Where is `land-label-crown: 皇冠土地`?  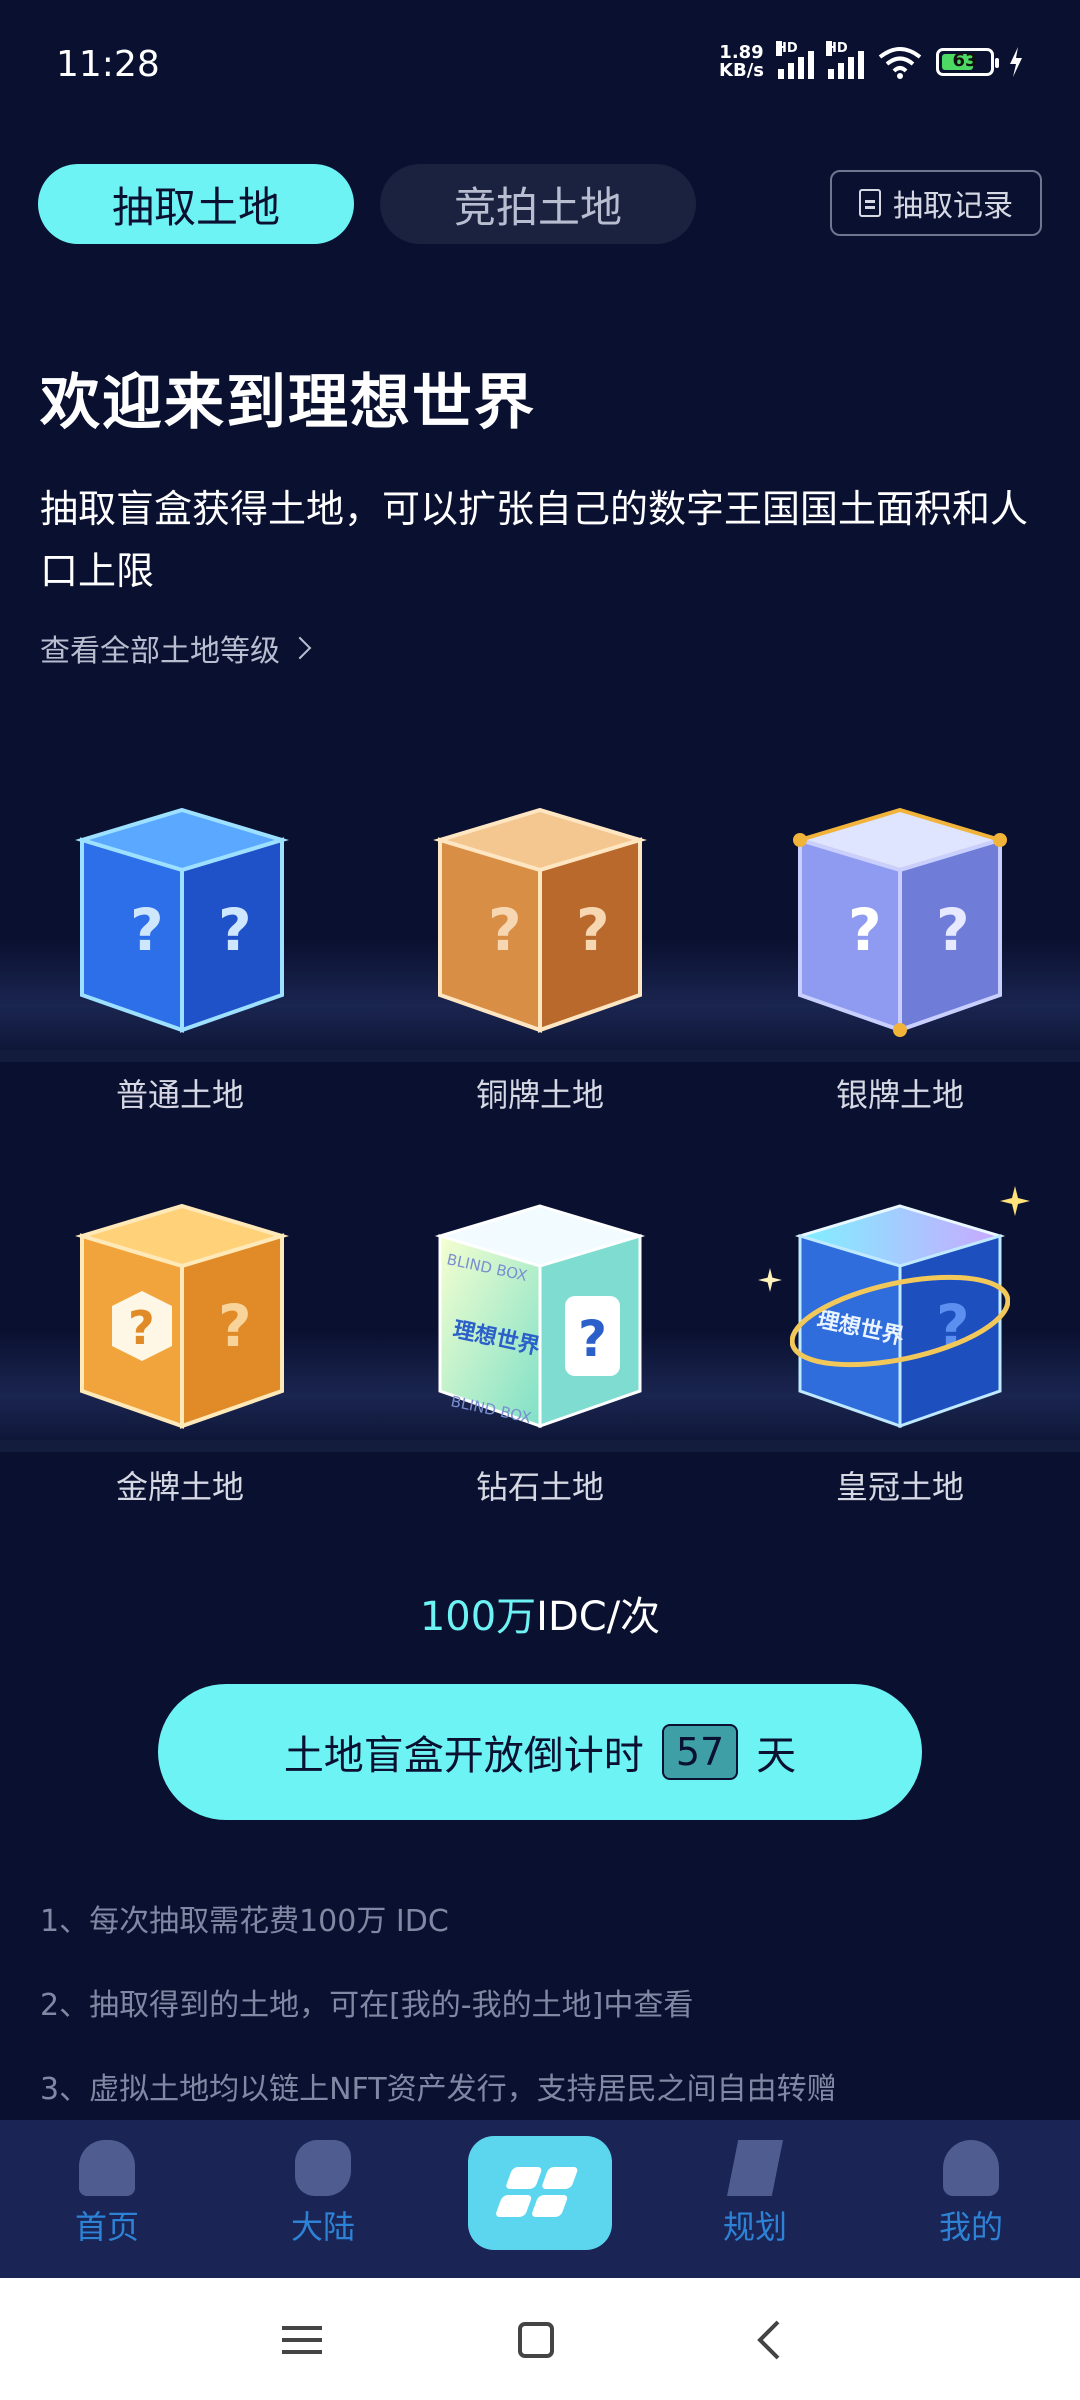 land-label-crown: 皇冠土地 is located at coordinates (899, 1487).